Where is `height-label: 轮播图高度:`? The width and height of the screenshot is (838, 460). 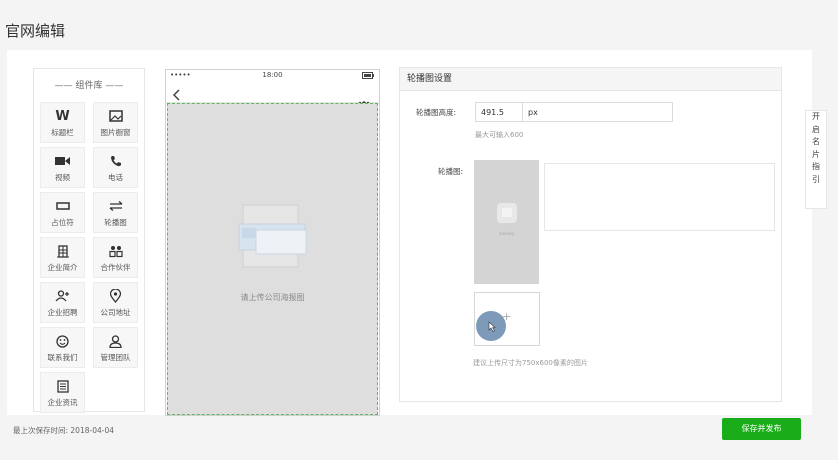
height-label: 轮播图高度: is located at coordinates (436, 112).